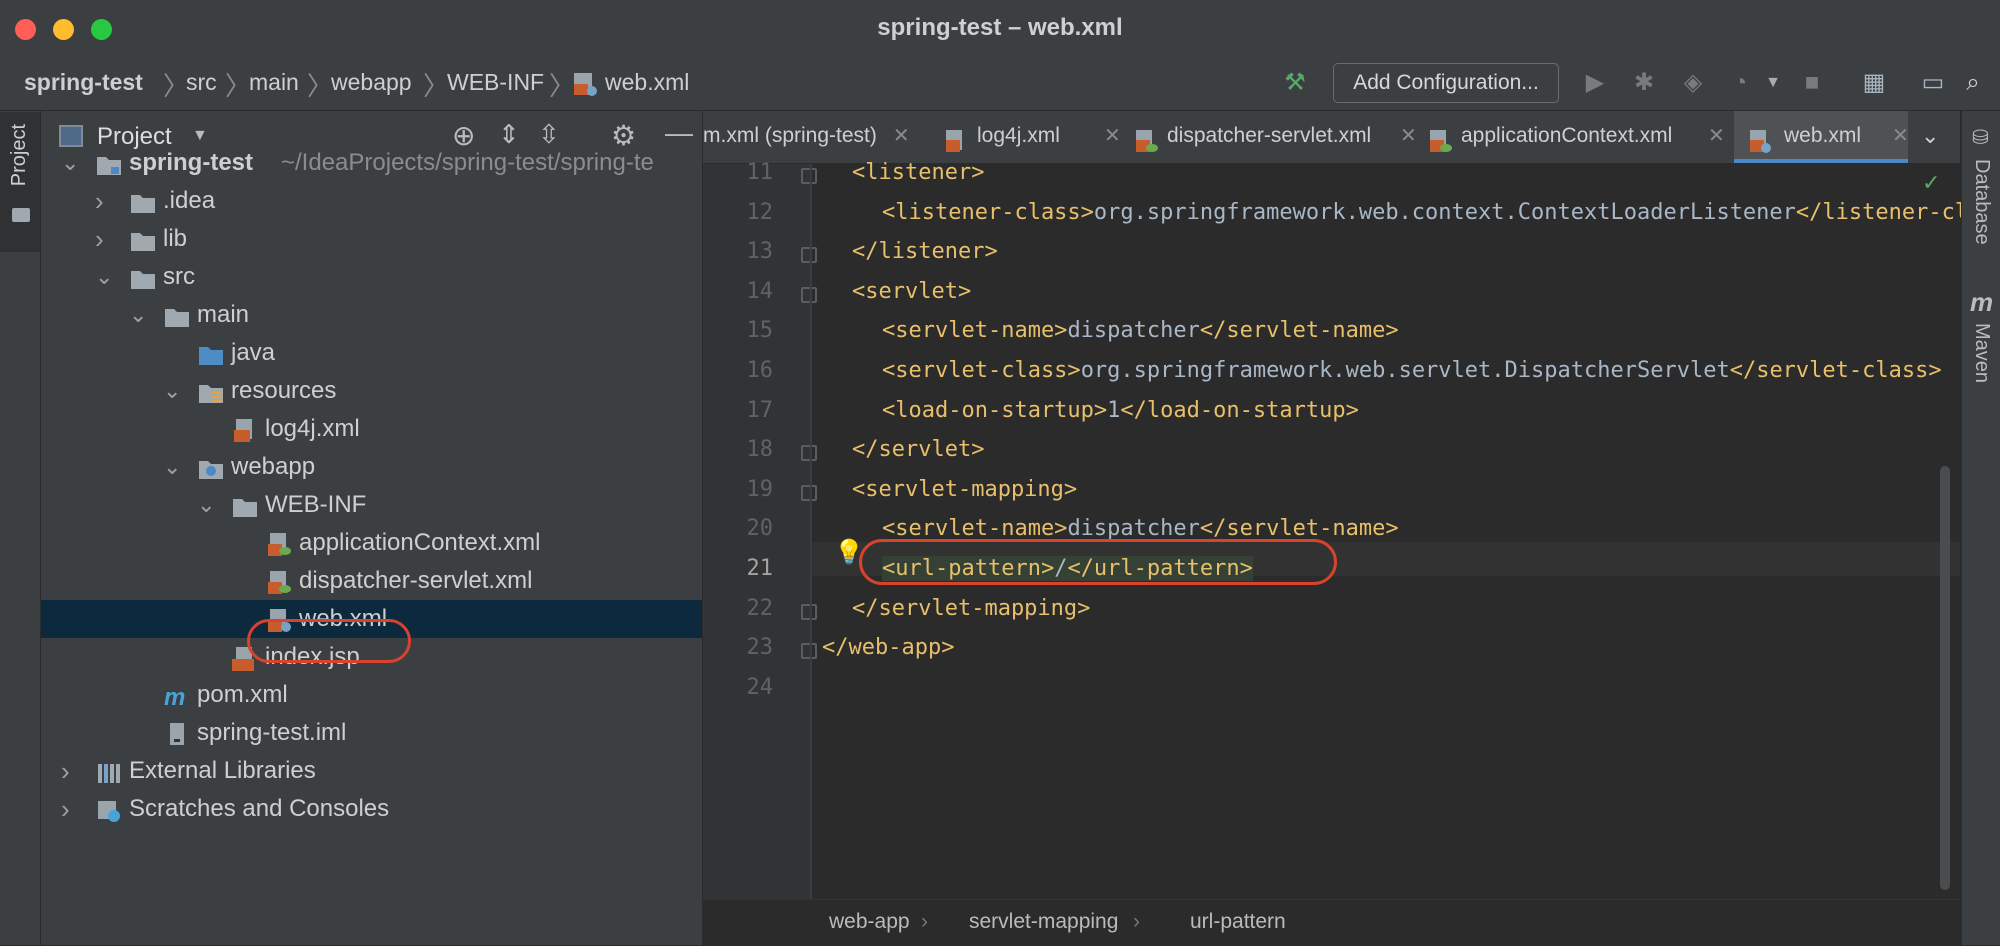 This screenshot has height=946, width=2000. What do you see at coordinates (1295, 83) in the screenshot?
I see `build-hammer-icon: ⚒` at bounding box center [1295, 83].